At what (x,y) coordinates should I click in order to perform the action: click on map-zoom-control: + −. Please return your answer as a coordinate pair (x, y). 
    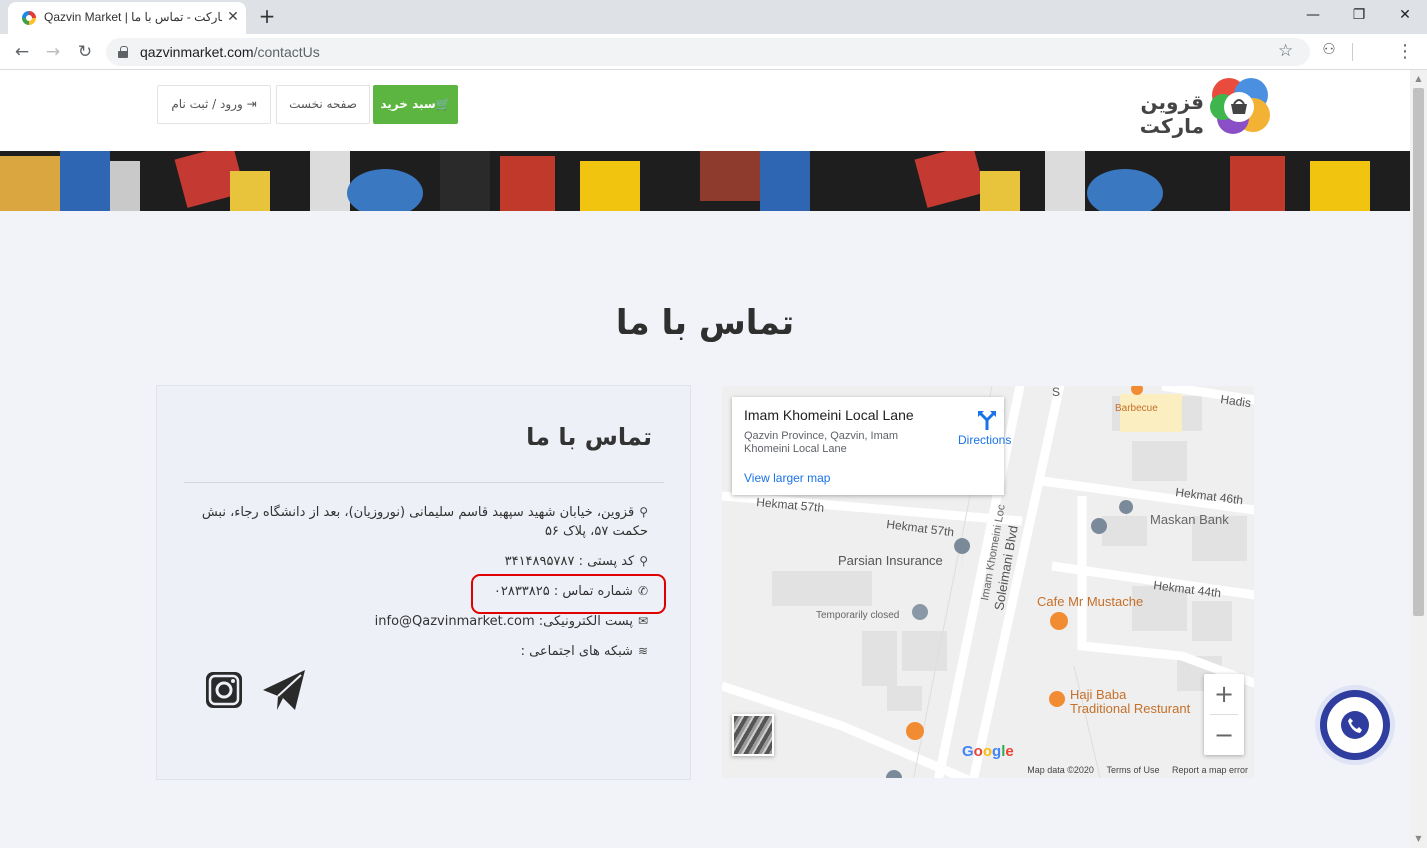
    Looking at the image, I should click on (1224, 714).